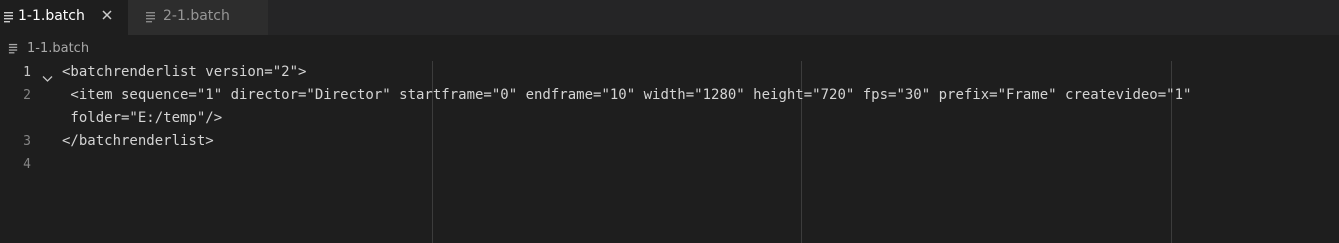 The image size is (1339, 243). What do you see at coordinates (138, 141) in the screenshot?
I see `code-line: </batchrenderlist>` at bounding box center [138, 141].